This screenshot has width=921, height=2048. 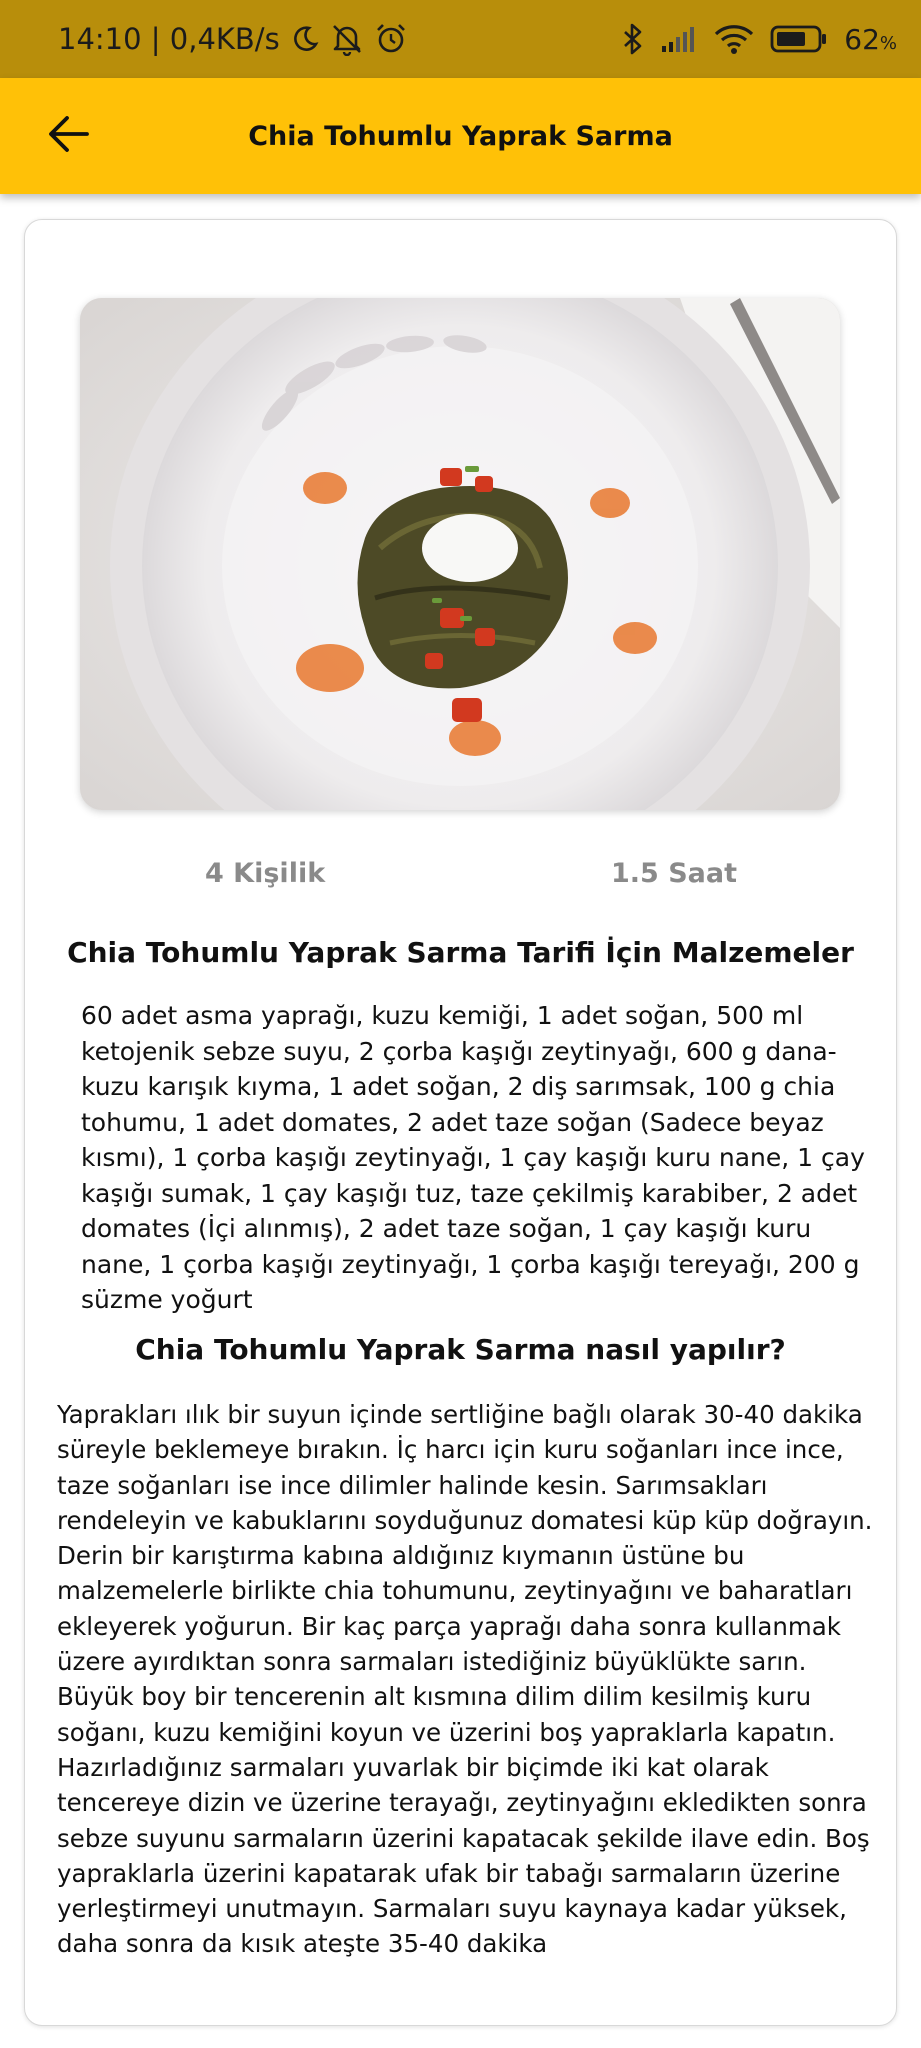 I want to click on signal-icon, so click(x=679, y=39).